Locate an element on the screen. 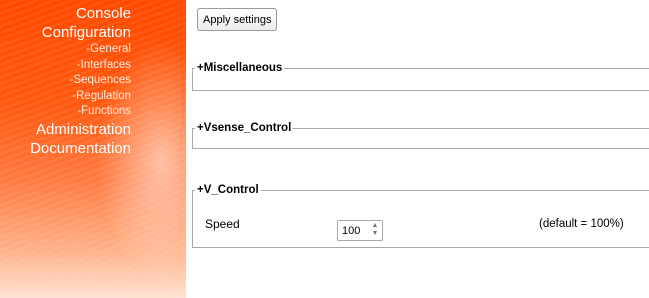  sidebar-item-configuration: Configuration is located at coordinates (80, 32).